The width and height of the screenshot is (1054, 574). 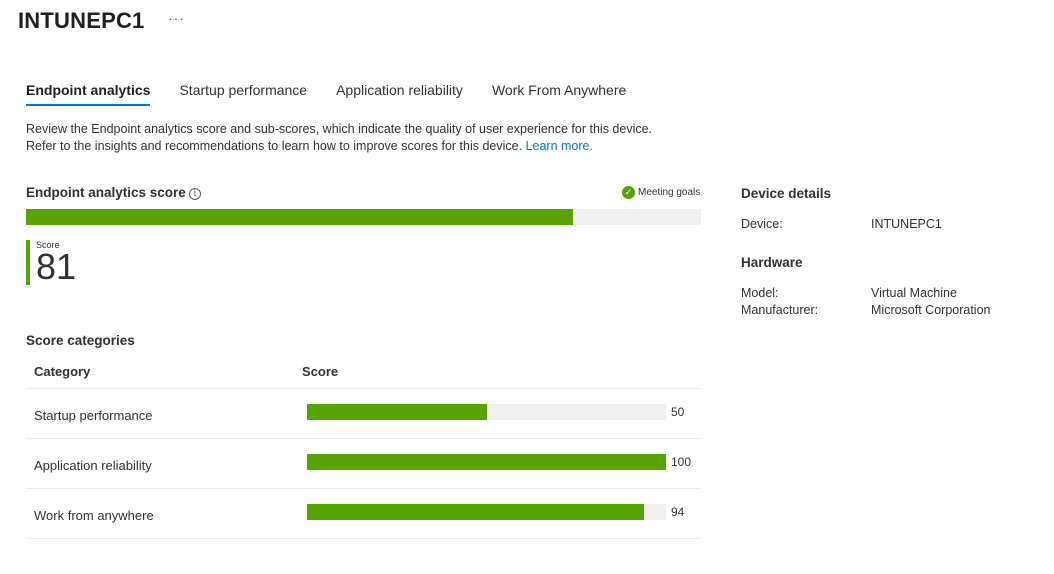 I want to click on tab-application-reliability: Application reliability, so click(x=399, y=94).